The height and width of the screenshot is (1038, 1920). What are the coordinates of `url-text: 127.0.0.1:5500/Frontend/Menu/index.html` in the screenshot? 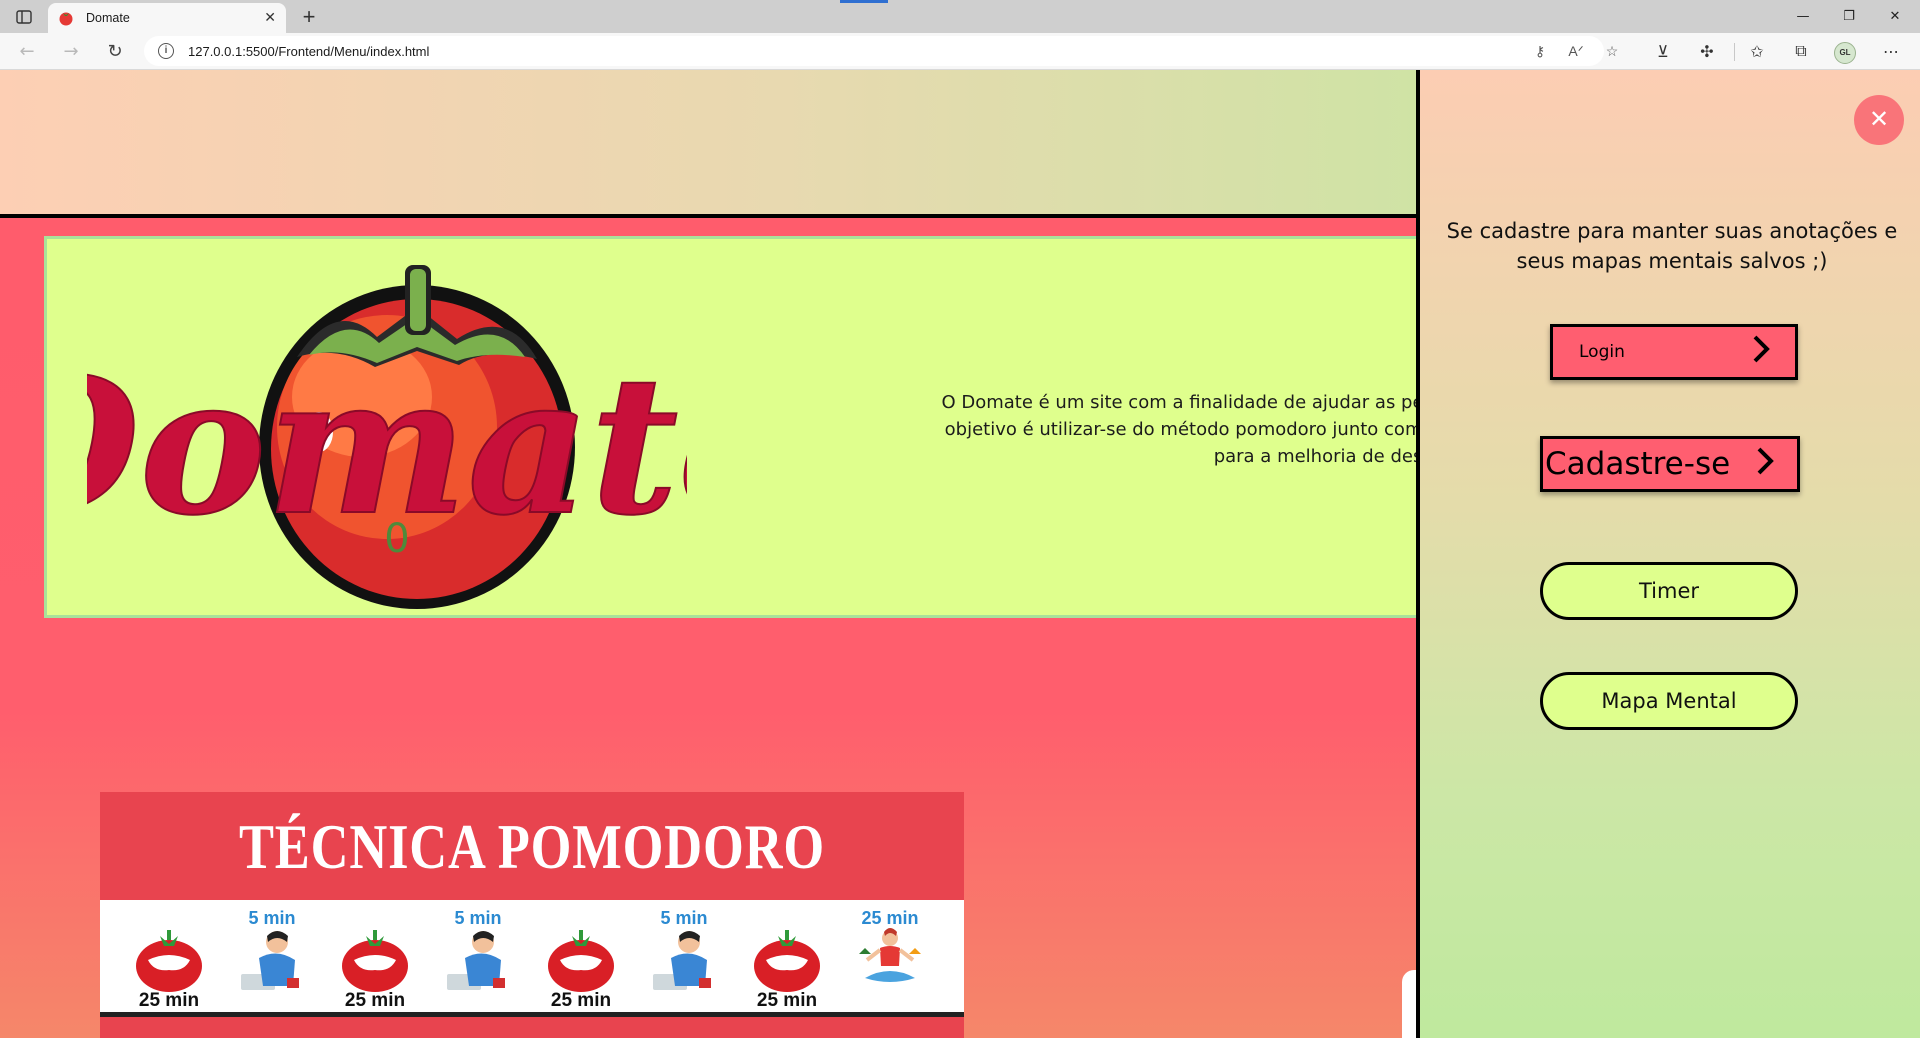 It's located at (309, 51).